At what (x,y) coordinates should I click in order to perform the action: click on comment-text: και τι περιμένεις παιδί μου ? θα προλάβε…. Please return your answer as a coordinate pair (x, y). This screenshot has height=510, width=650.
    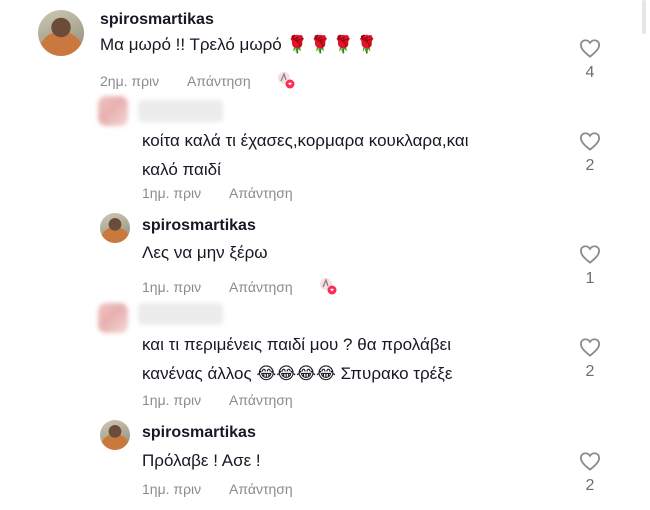
    Looking at the image, I should click on (297, 359).